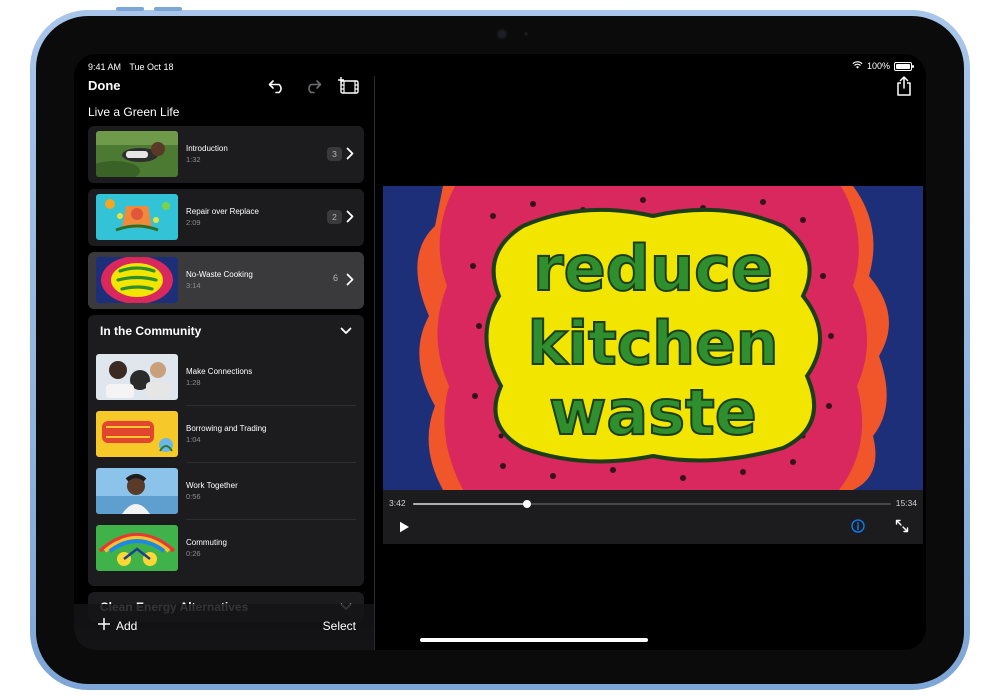 The width and height of the screenshot is (1000, 698). Describe the element at coordinates (137, 217) in the screenshot. I see `thumbnail-repair` at that location.